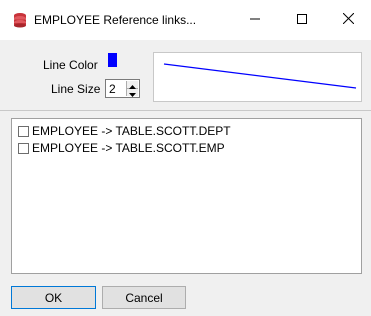 The image size is (371, 316). Describe the element at coordinates (122, 88) in the screenshot. I see `line-size-spinner: 2` at that location.